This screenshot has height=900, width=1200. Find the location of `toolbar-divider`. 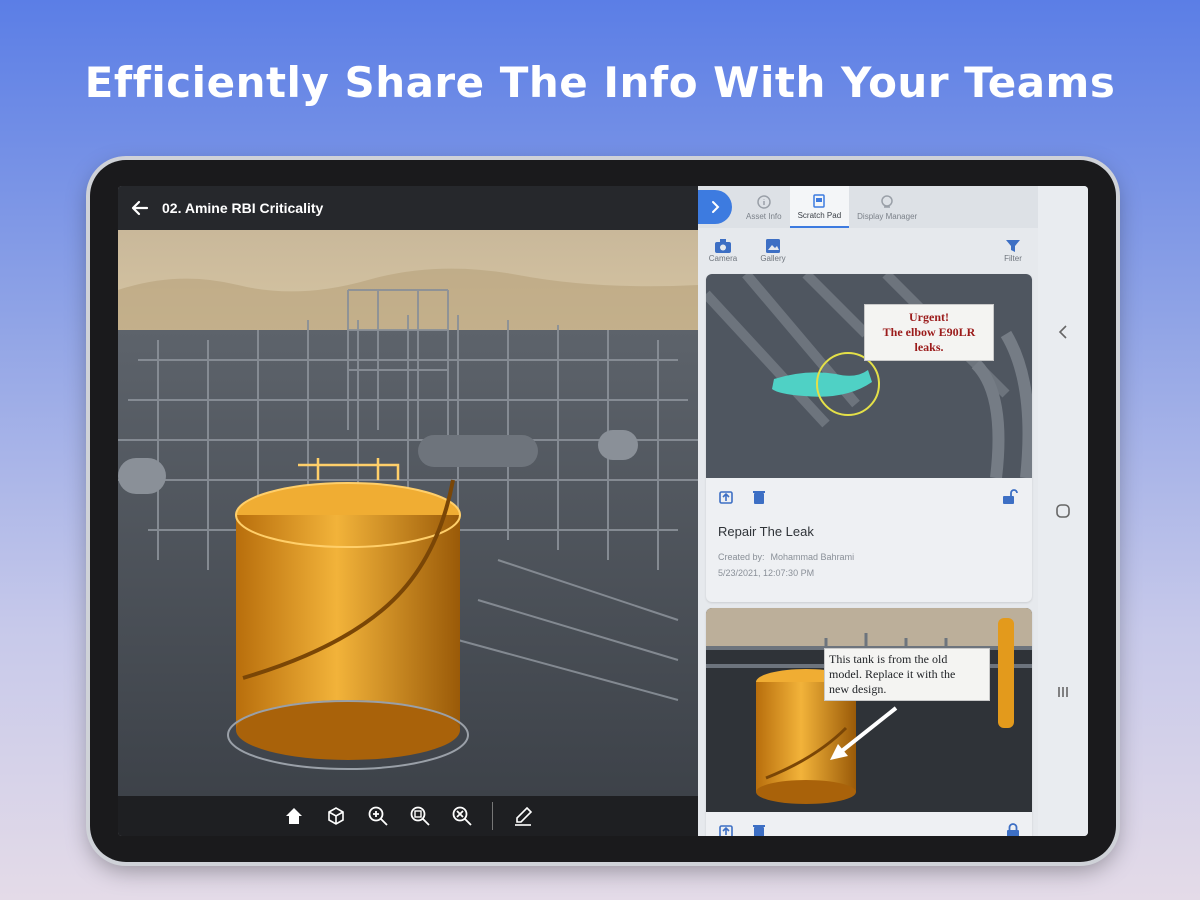

toolbar-divider is located at coordinates (492, 816).